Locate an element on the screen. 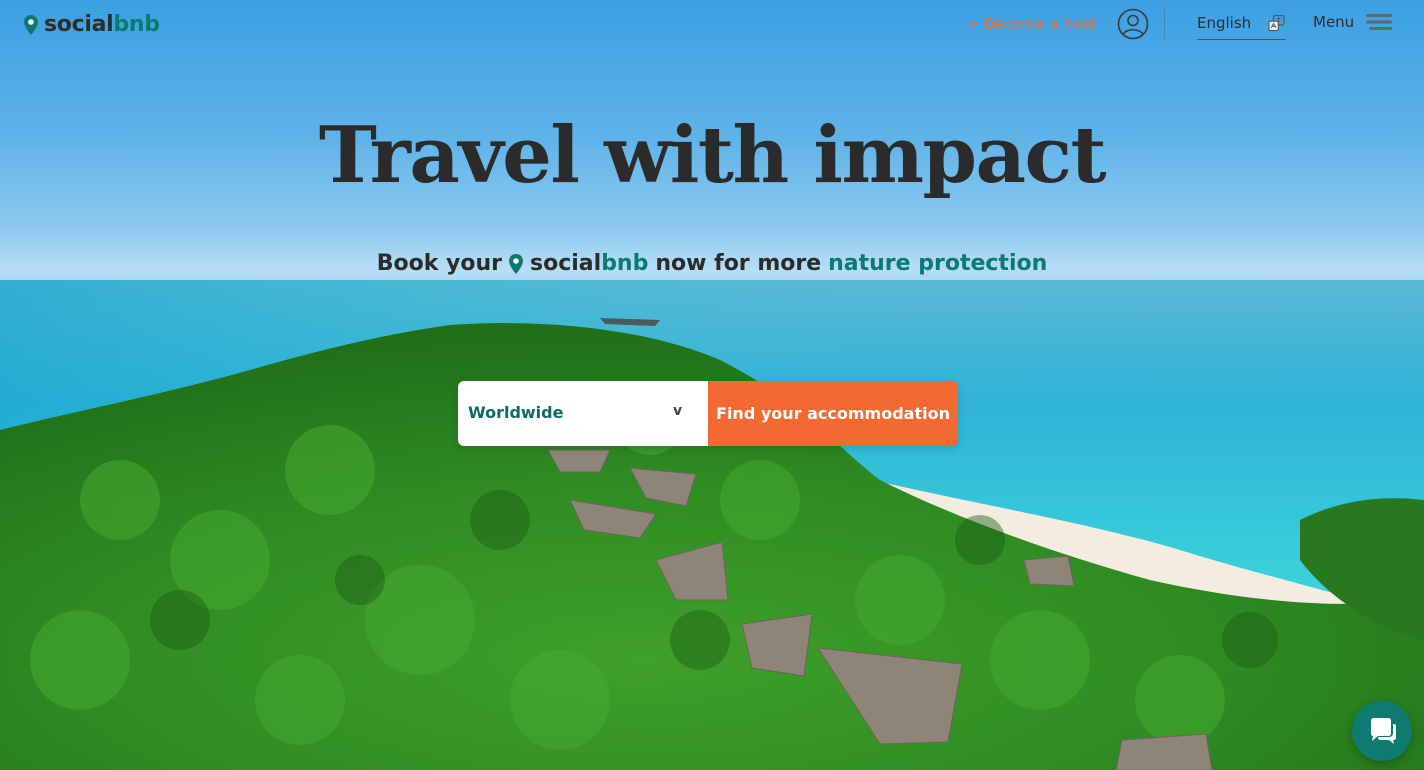 This screenshot has height=770, width=1424. subheadline-highlight: nature protection is located at coordinates (938, 263).